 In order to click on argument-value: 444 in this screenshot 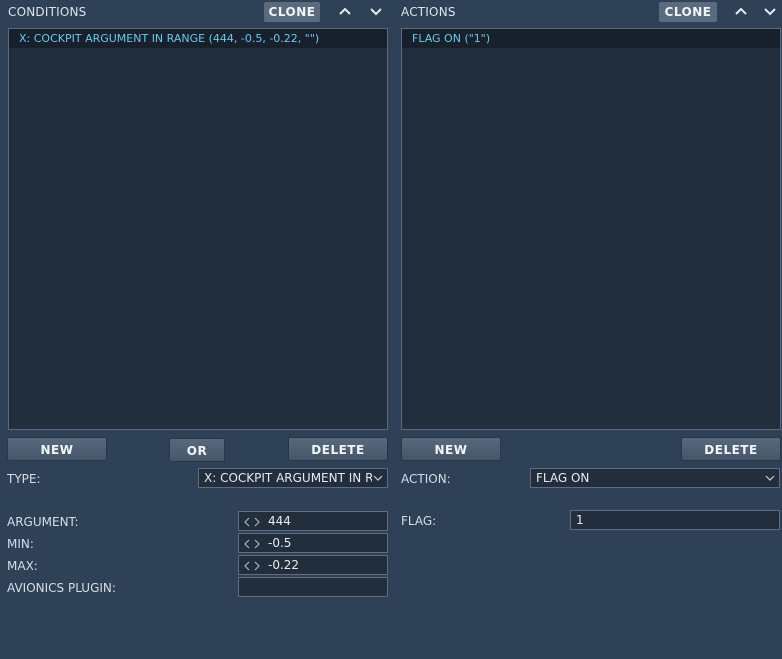, I will do `click(279, 521)`.